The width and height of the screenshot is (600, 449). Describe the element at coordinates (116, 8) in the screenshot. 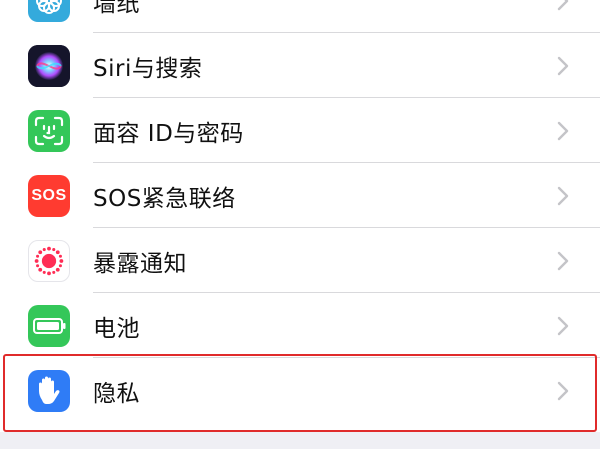

I see `settings-row-label: 墙纸` at that location.